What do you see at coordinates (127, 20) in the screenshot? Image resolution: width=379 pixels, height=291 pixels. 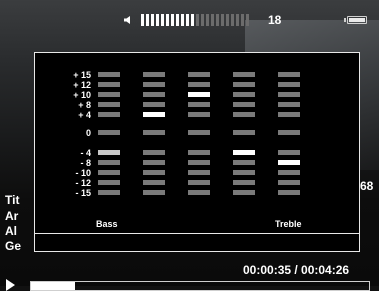 I see `speaker-icon` at bounding box center [127, 20].